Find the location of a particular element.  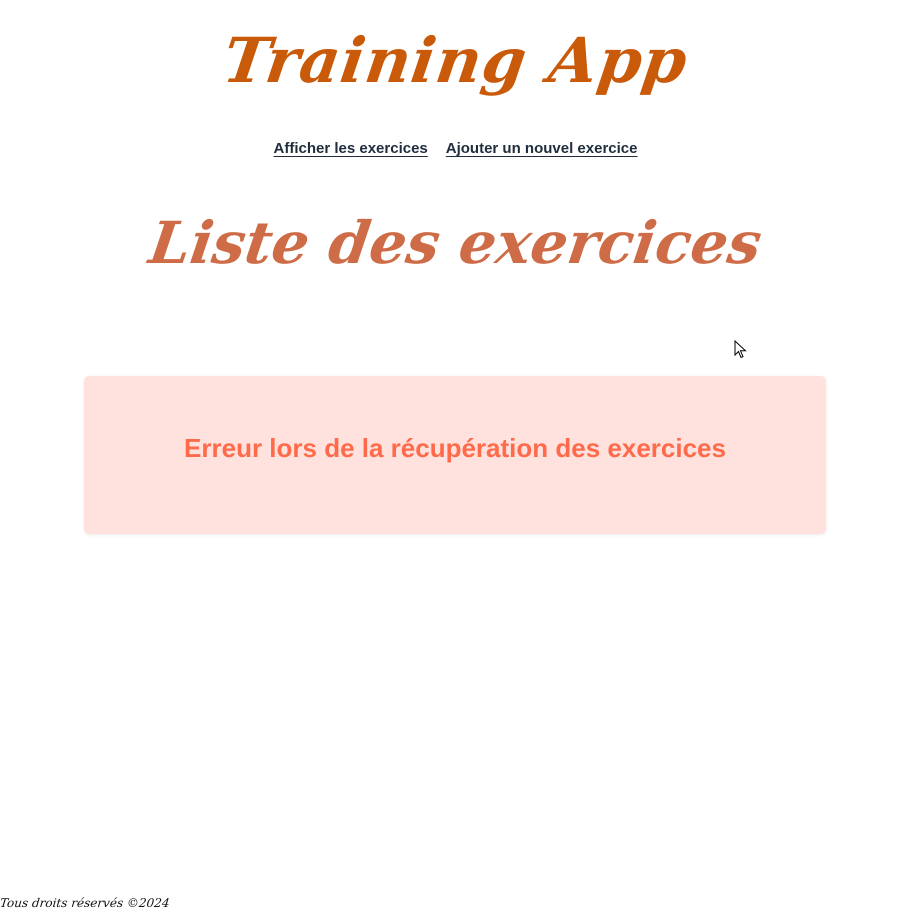

nav-link-show-exercises: Afficher les exercices is located at coordinates (351, 148).